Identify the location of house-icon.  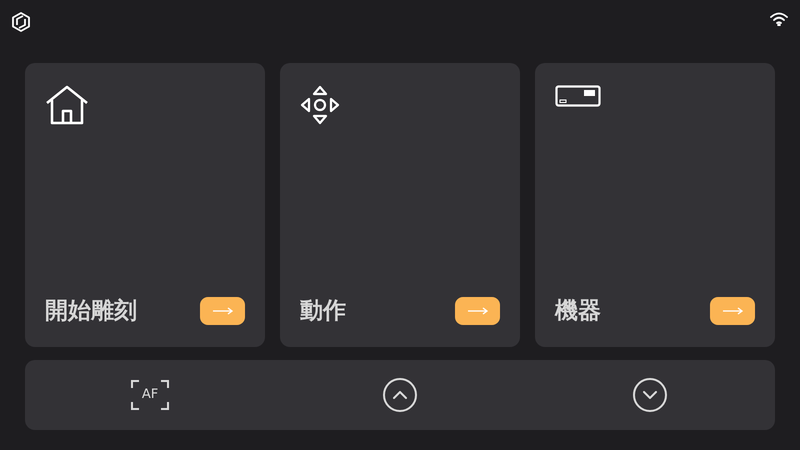
(67, 105).